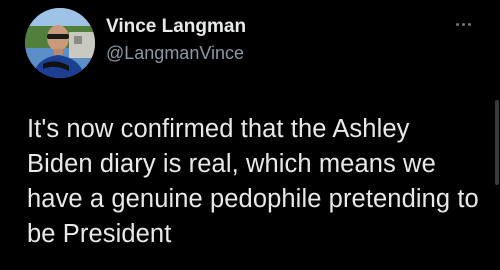  I want to click on author-display-name: Vince Langman, so click(176, 27).